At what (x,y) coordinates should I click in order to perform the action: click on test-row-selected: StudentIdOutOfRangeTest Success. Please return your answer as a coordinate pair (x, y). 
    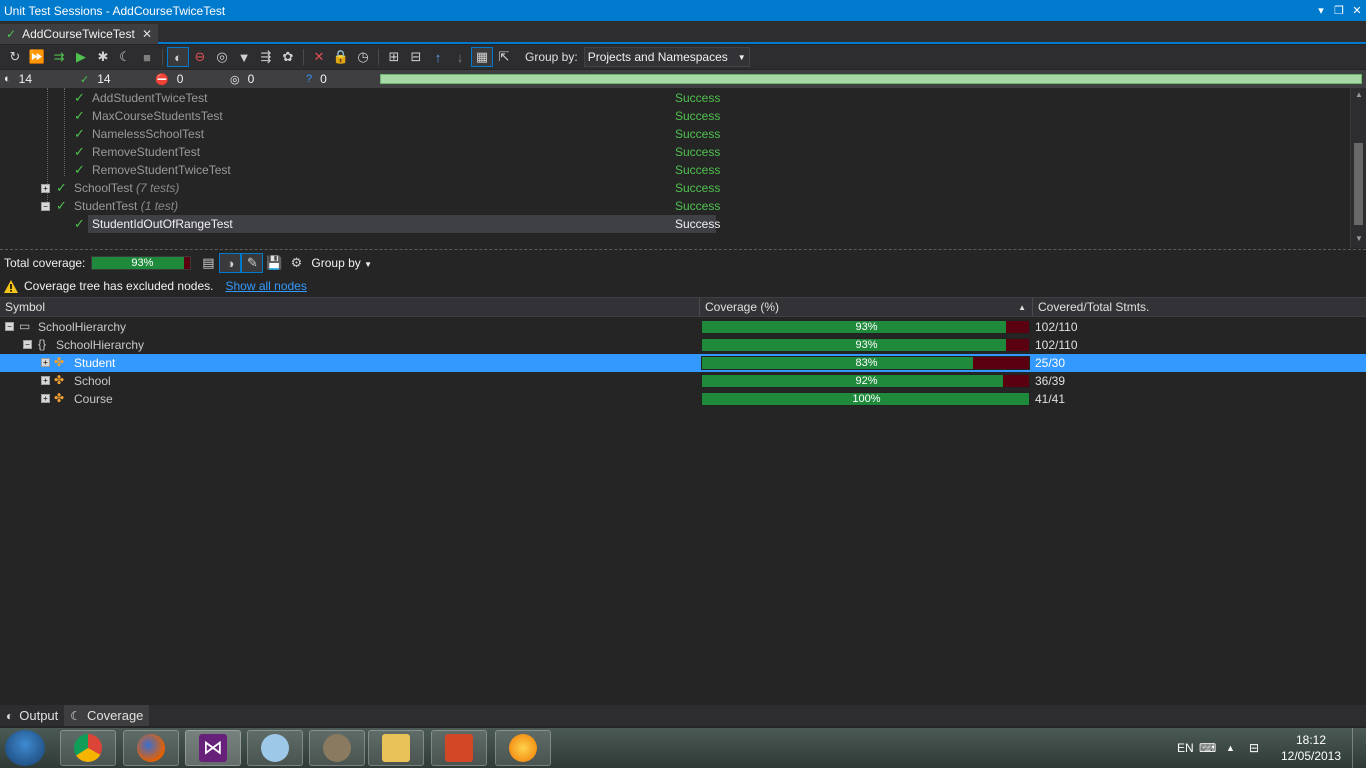
    Looking at the image, I should click on (404, 224).